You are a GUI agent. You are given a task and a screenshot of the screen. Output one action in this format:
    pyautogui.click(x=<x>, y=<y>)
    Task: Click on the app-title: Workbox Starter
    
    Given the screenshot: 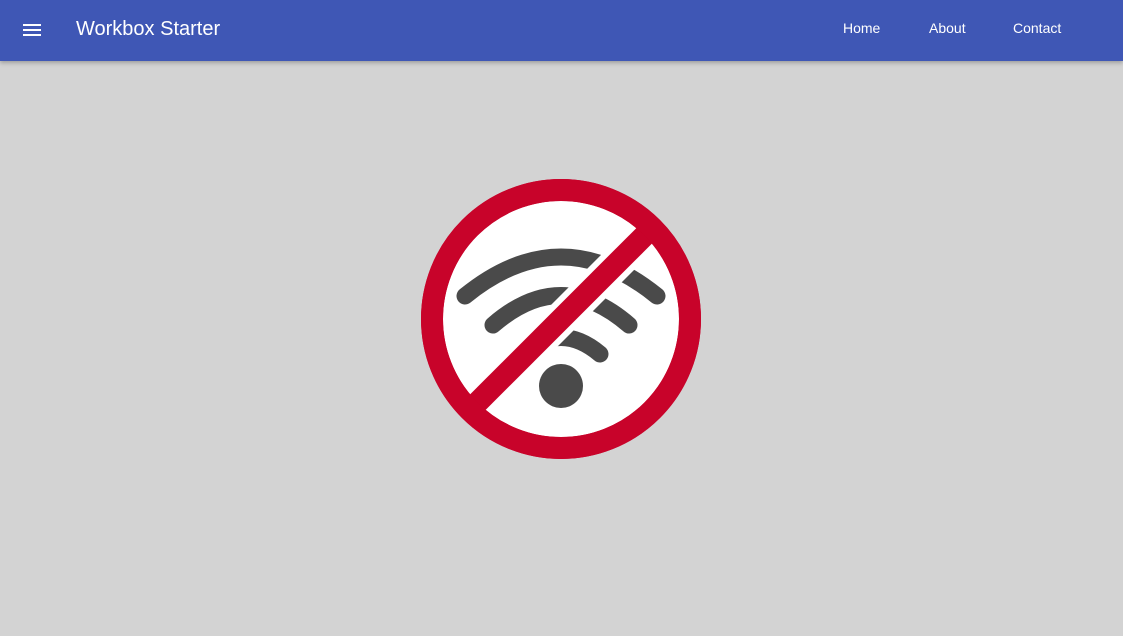 What is the action you would take?
    pyautogui.click(x=148, y=29)
    